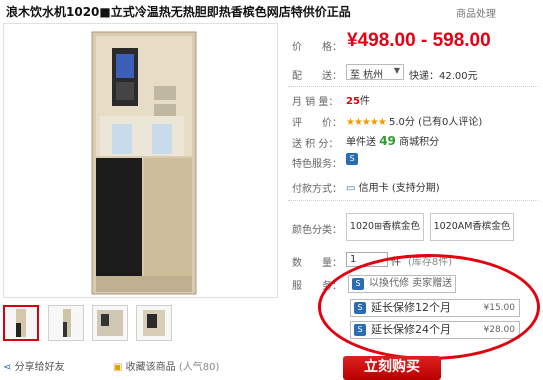 Image resolution: width=543 pixels, height=380 pixels. What do you see at coordinates (353, 101) in the screenshot?
I see `monthly-sales-value: 25` at bounding box center [353, 101].